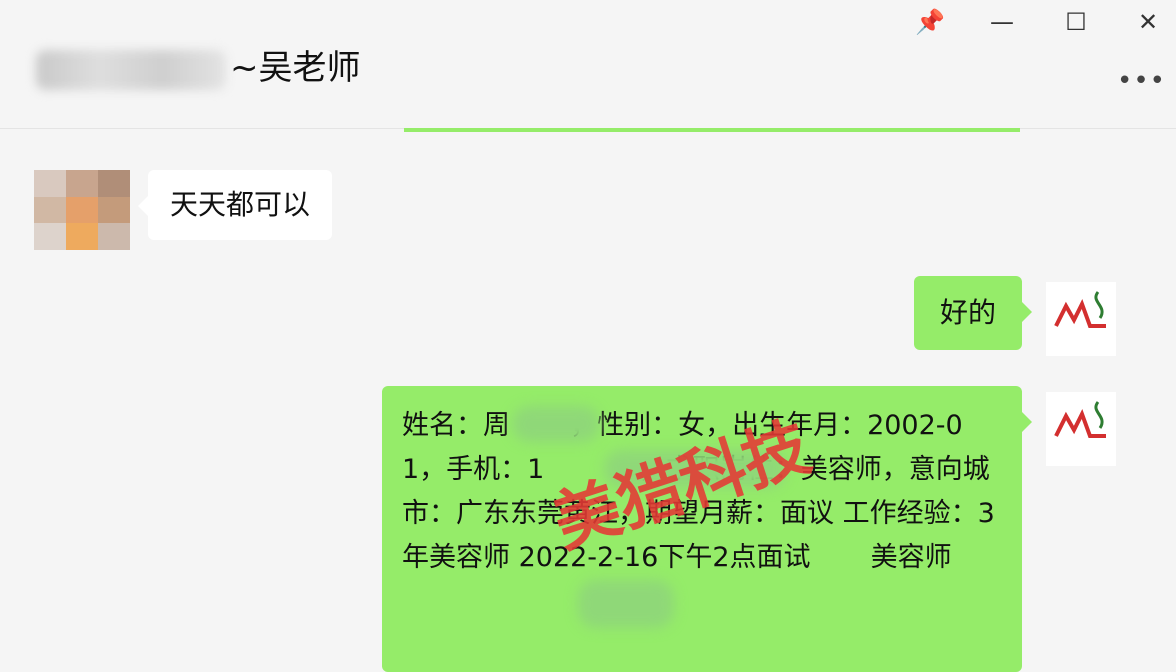 The width and height of the screenshot is (1176, 672). What do you see at coordinates (131, 69) in the screenshot?
I see `blurred-name` at bounding box center [131, 69].